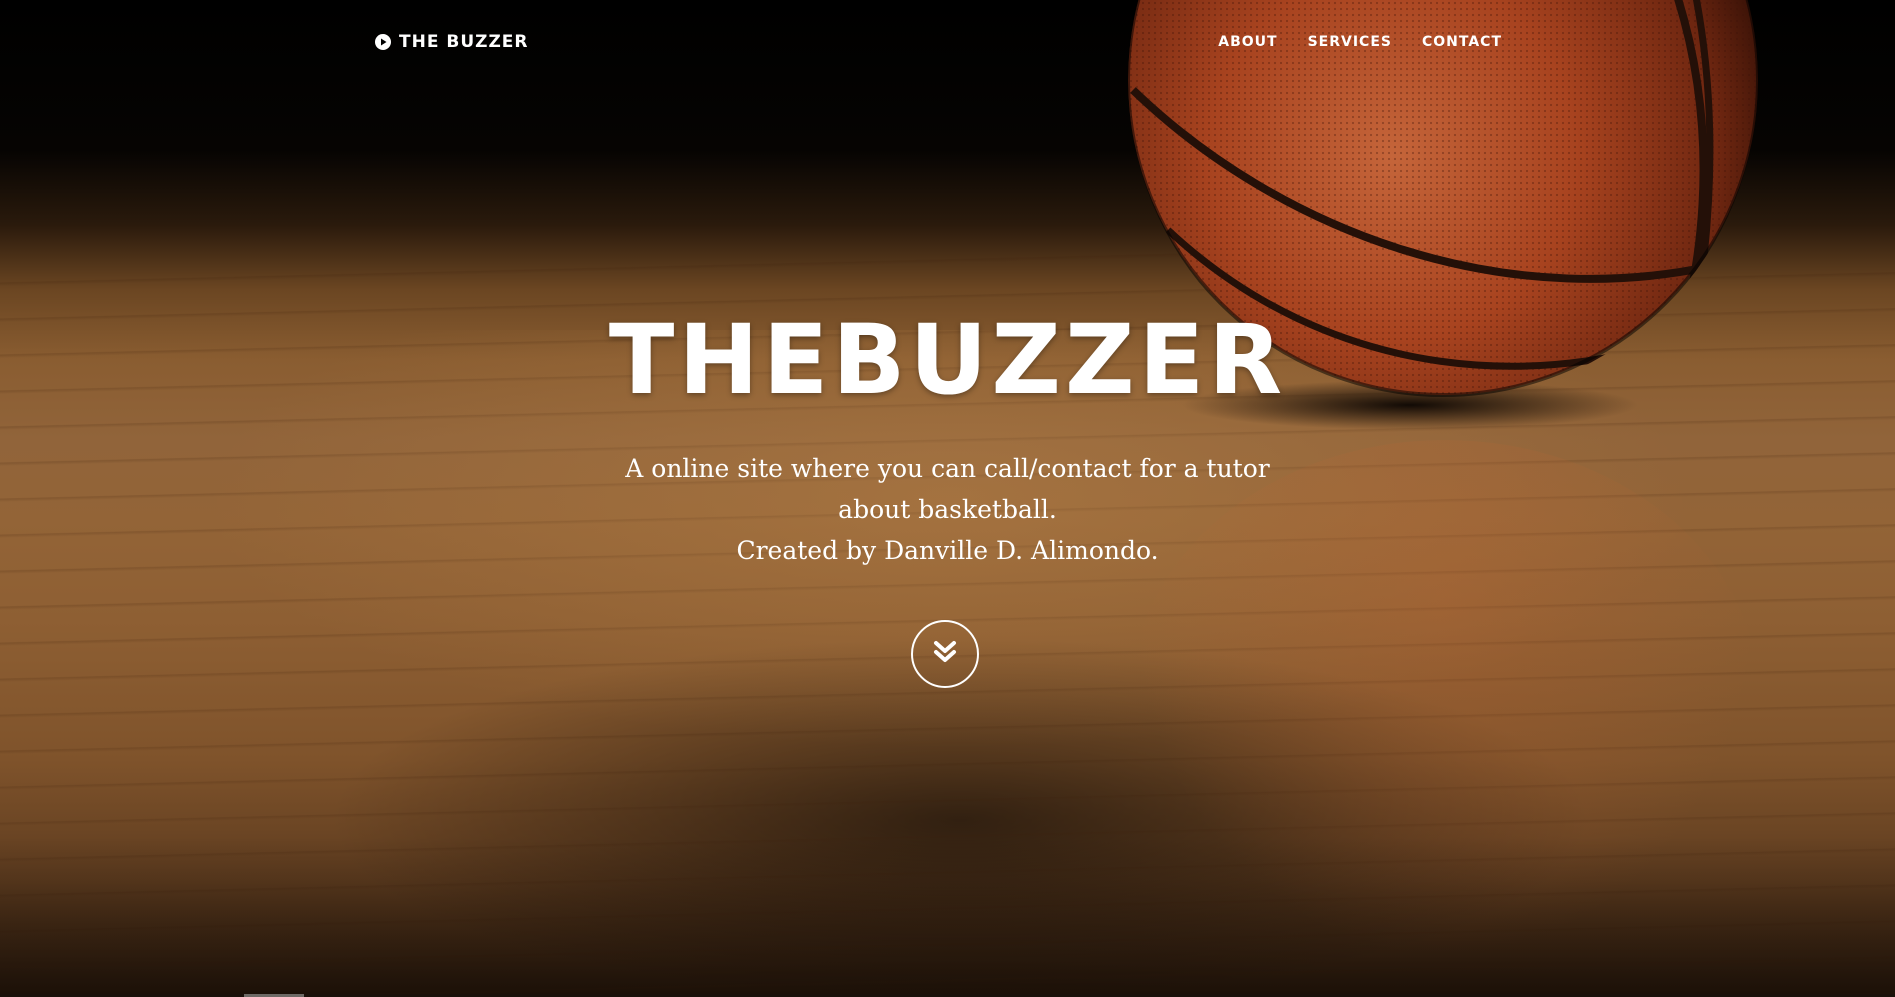 The height and width of the screenshot is (997, 1895). What do you see at coordinates (1247, 42) in the screenshot?
I see `nav-link-about: ABOUT` at bounding box center [1247, 42].